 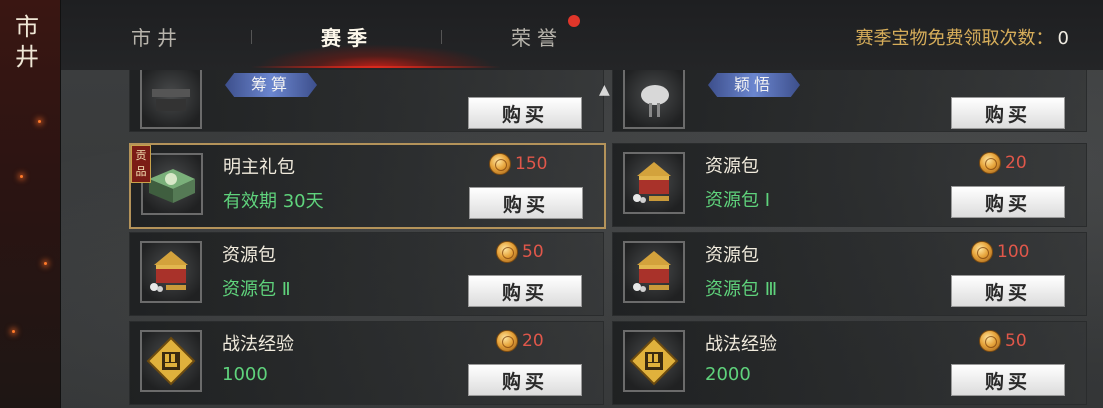 I want to click on active-tab-glow, so click(x=376, y=56).